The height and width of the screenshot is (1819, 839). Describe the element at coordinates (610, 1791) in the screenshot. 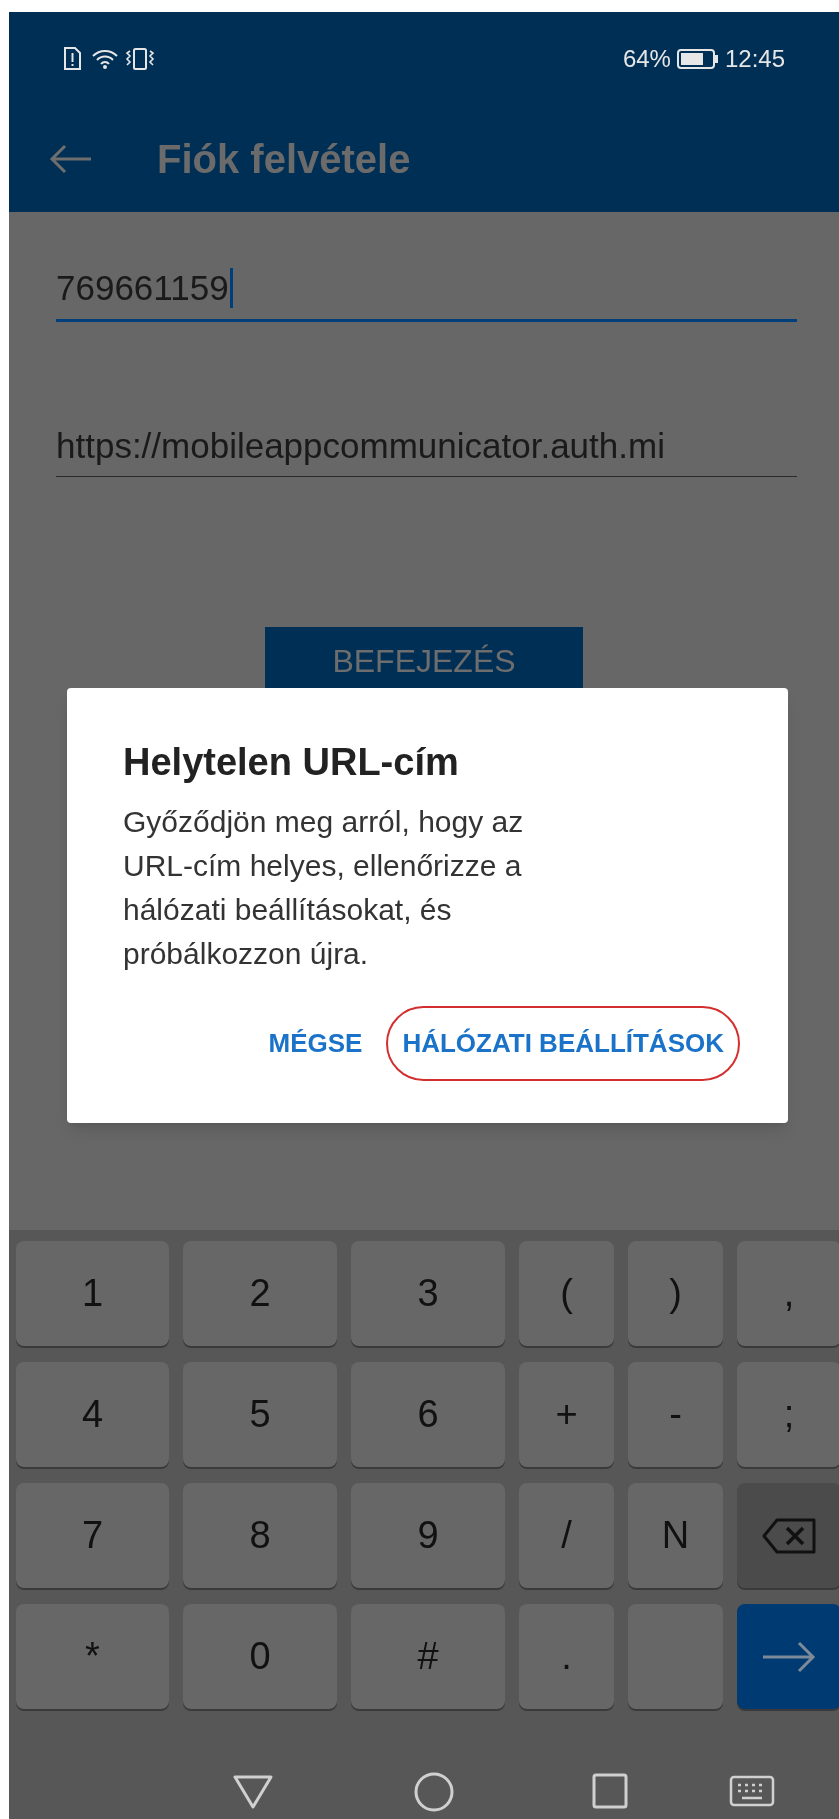

I see `recents-square-icon` at that location.